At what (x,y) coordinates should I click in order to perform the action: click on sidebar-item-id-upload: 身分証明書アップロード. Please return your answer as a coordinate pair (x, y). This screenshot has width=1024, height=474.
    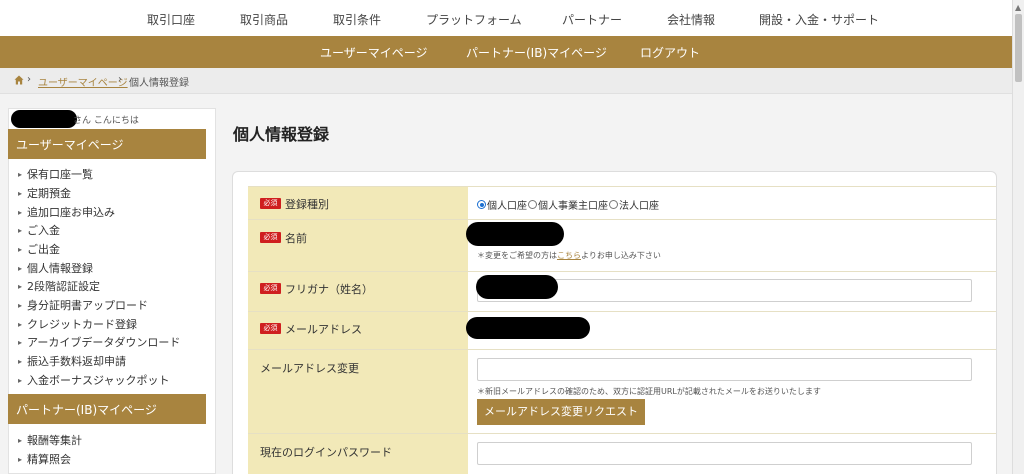
    Looking at the image, I should click on (83, 305).